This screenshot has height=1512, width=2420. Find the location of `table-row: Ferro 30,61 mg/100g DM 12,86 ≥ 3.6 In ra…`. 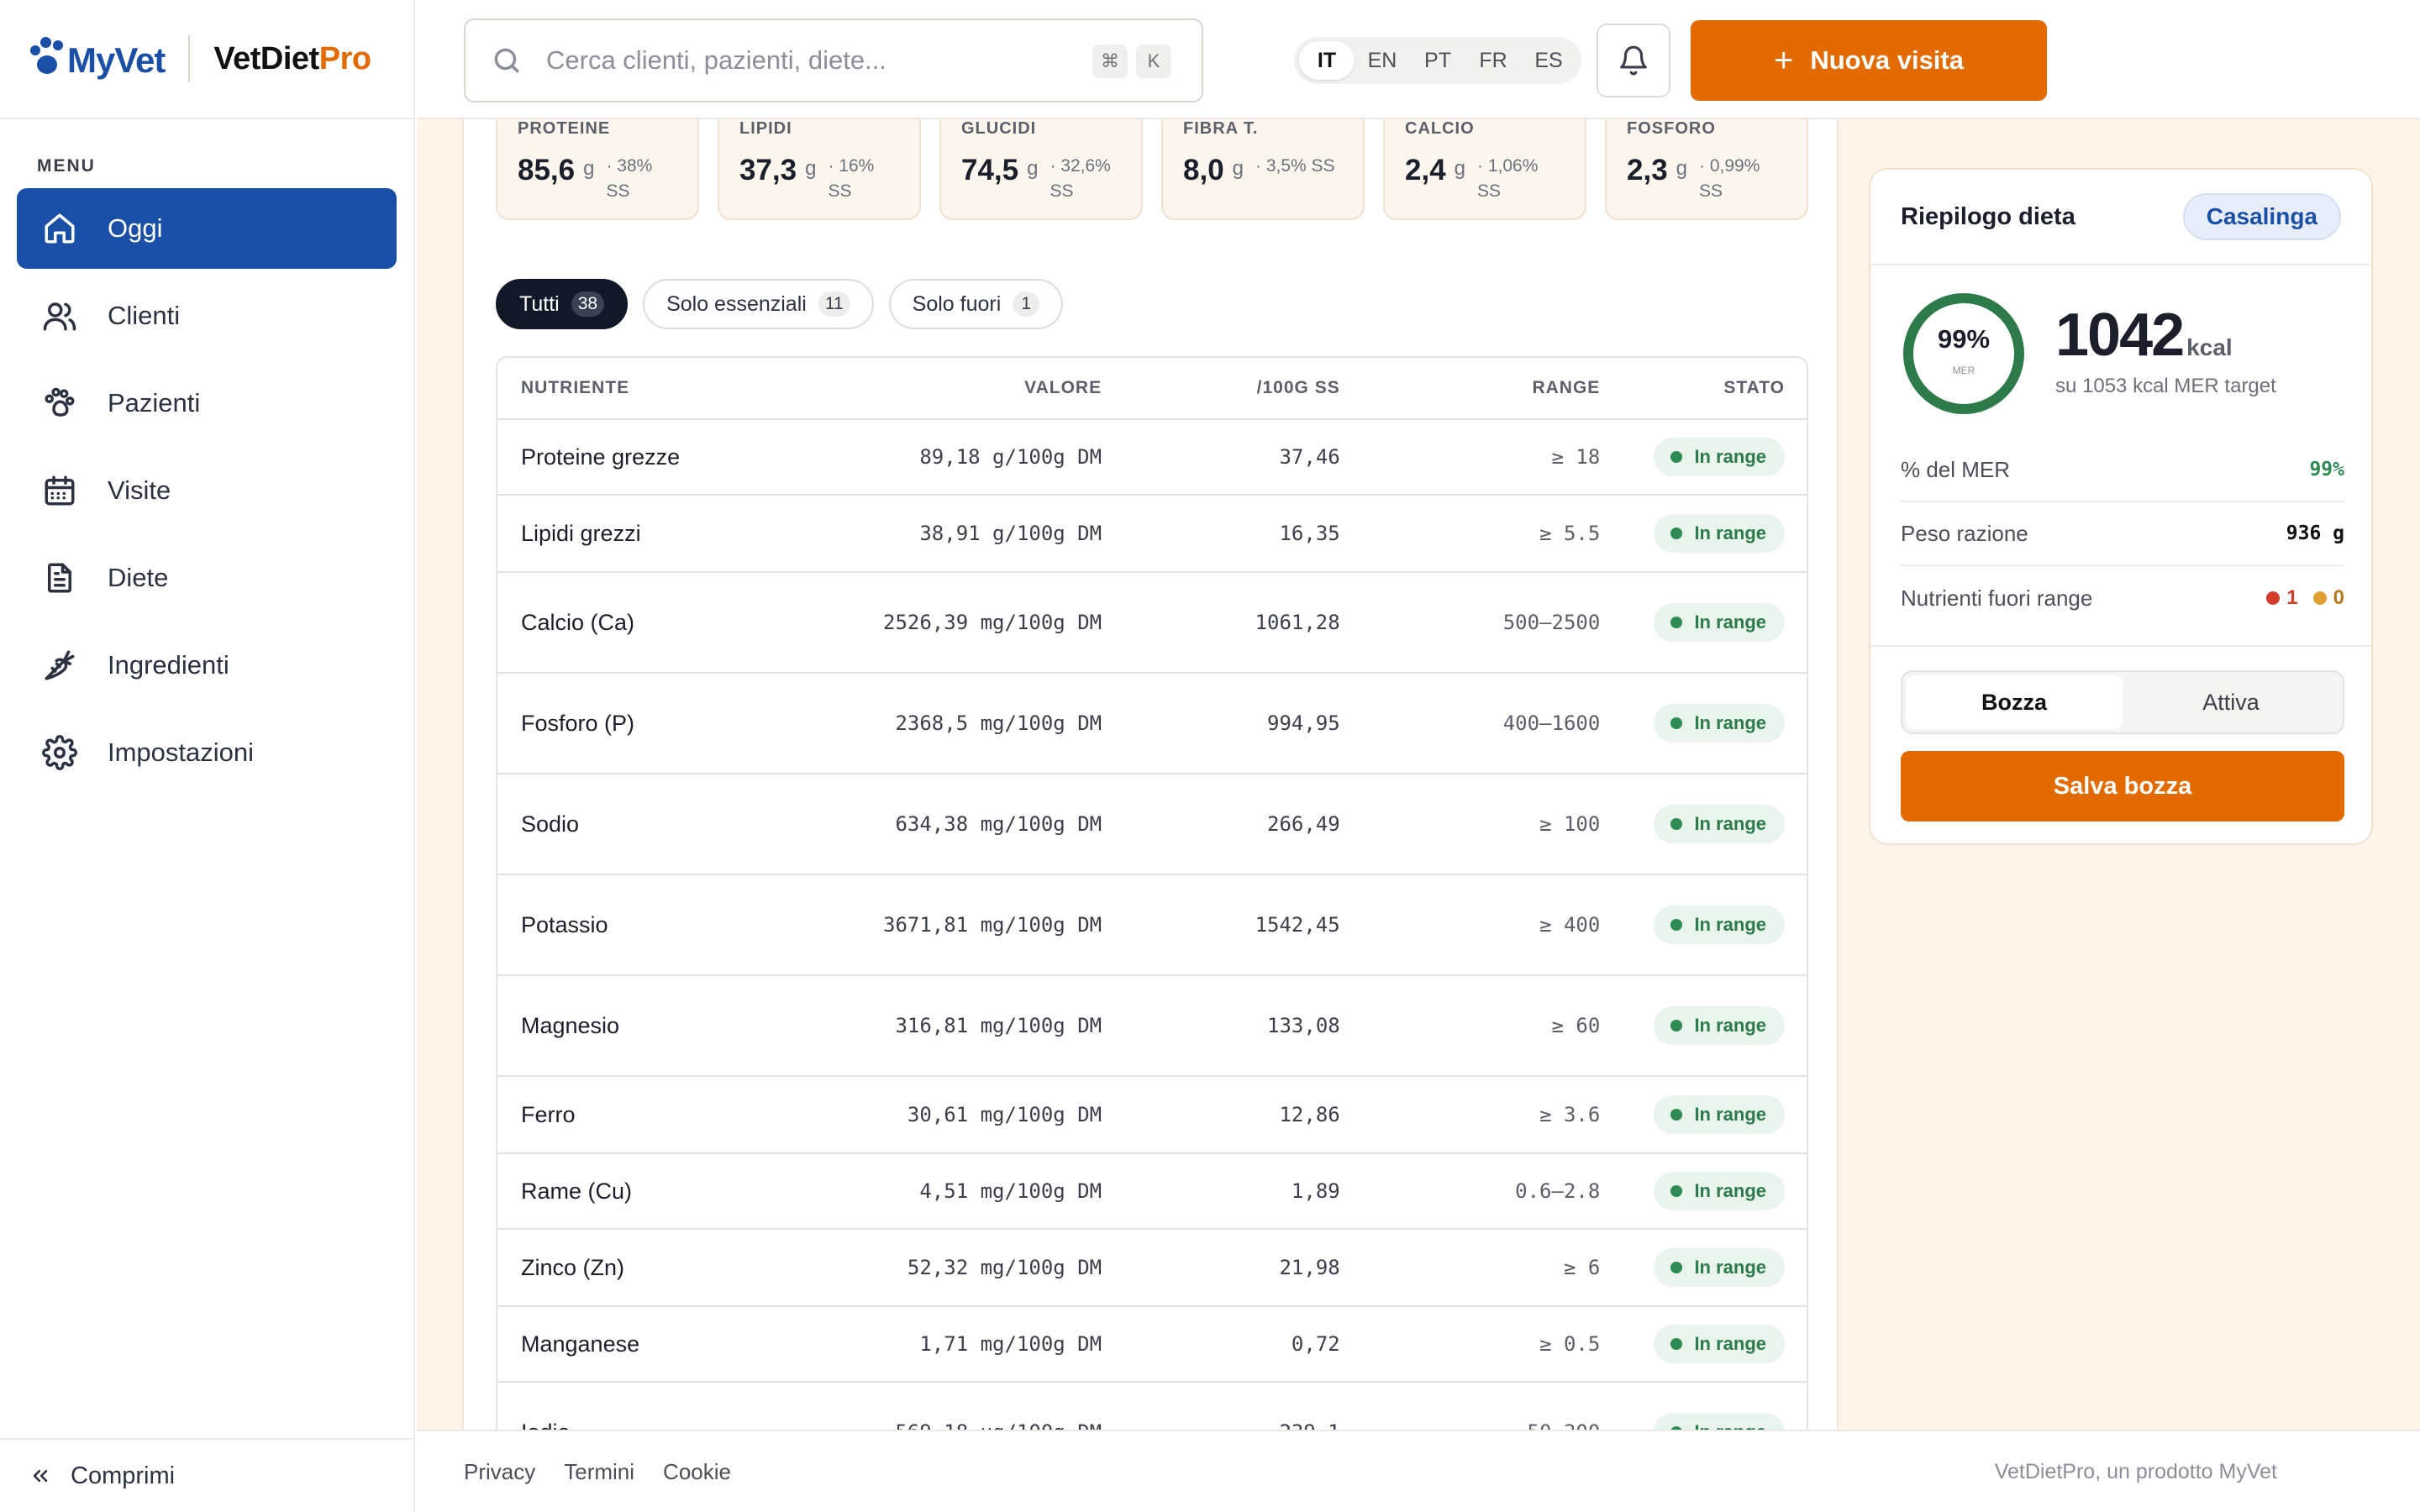

table-row: Ferro 30,61 mg/100g DM 12,86 ≥ 3.6 In ra… is located at coordinates (1152, 1115).